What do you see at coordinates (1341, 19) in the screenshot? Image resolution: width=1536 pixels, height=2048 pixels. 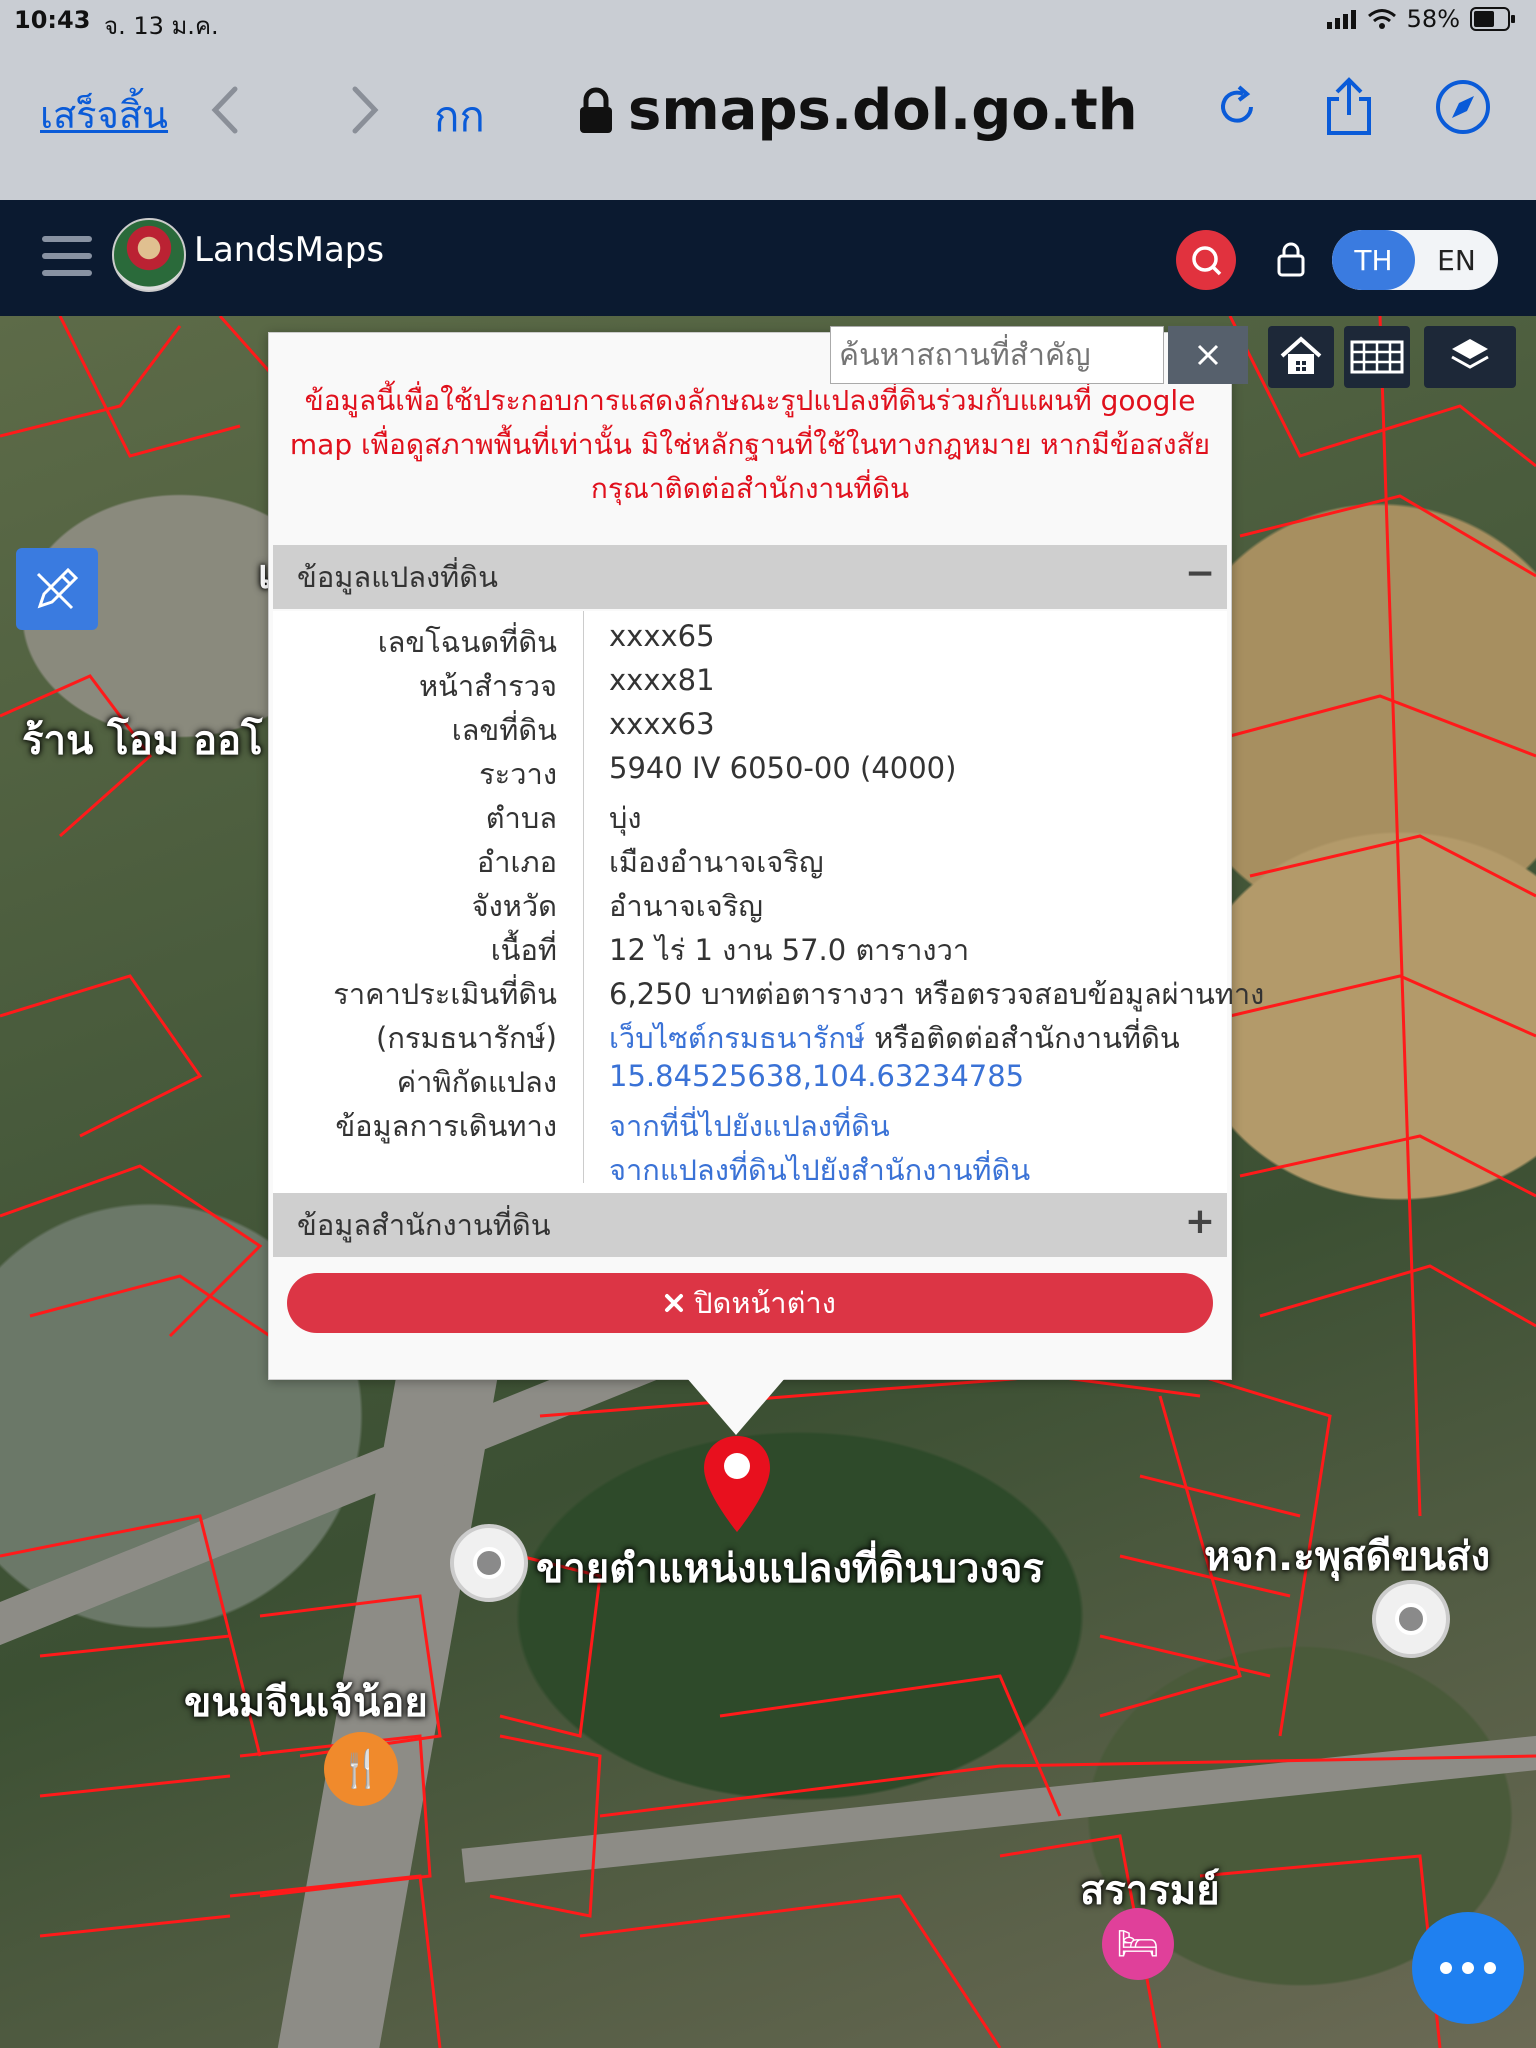 I see `signal-icon` at bounding box center [1341, 19].